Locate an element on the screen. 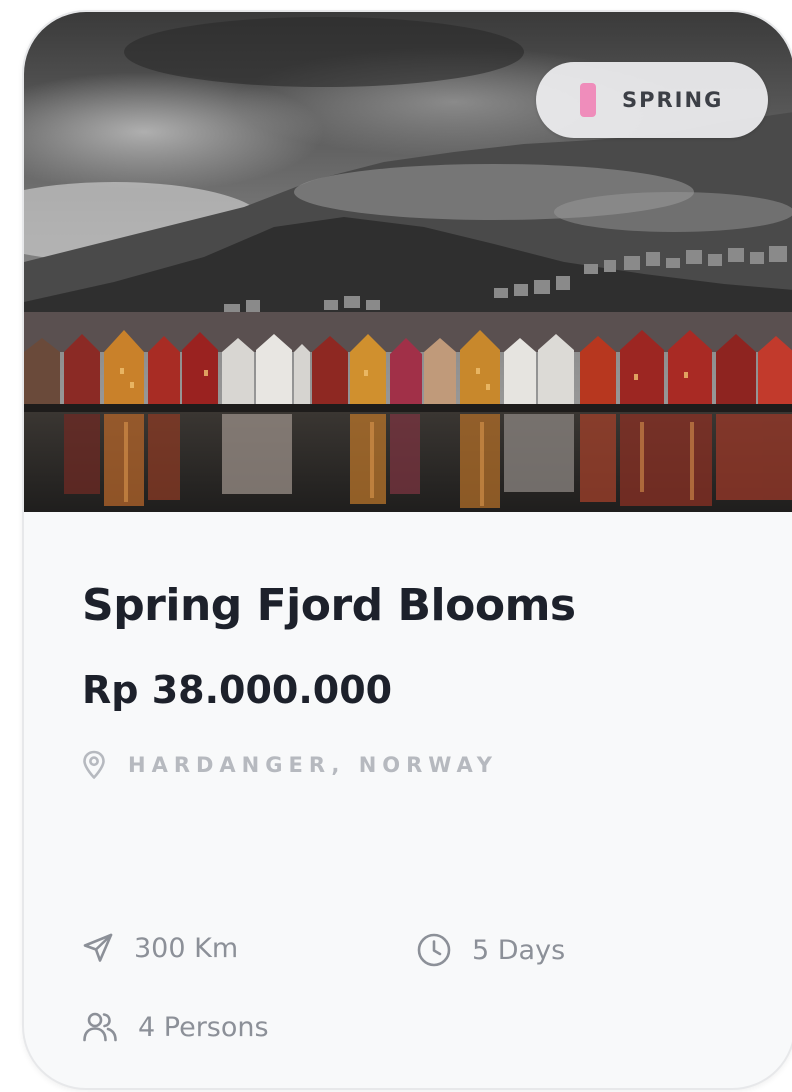 The width and height of the screenshot is (792, 1092). duration-text: 5 Days is located at coordinates (519, 950).